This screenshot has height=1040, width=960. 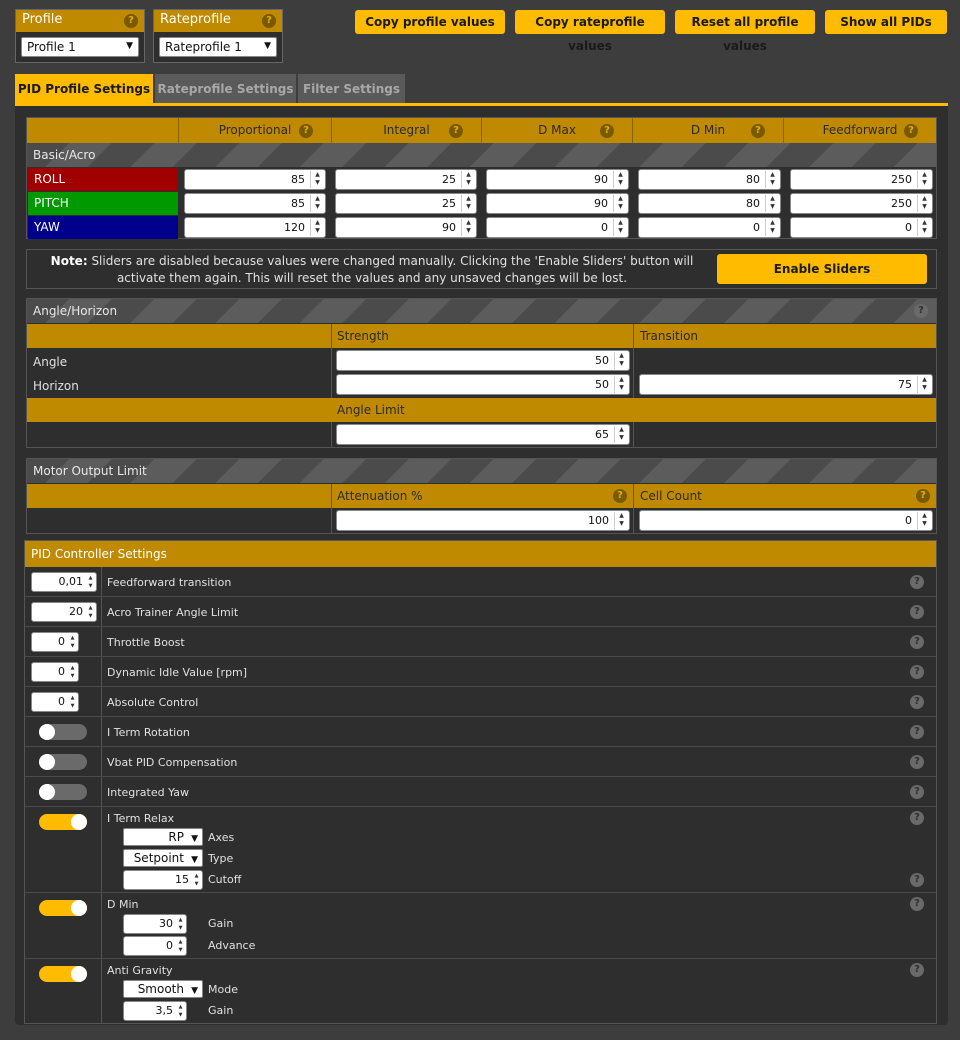 I want to click on copy-profile-button: Copy profile values, so click(x=430, y=22).